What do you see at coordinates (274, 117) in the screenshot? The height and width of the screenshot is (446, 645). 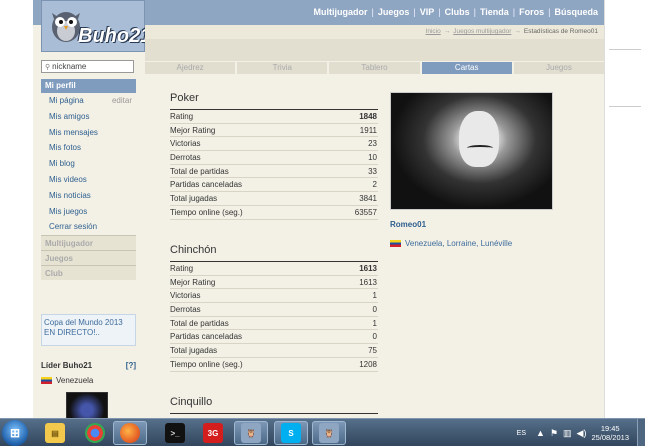 I see `table-row: Rating 1848` at bounding box center [274, 117].